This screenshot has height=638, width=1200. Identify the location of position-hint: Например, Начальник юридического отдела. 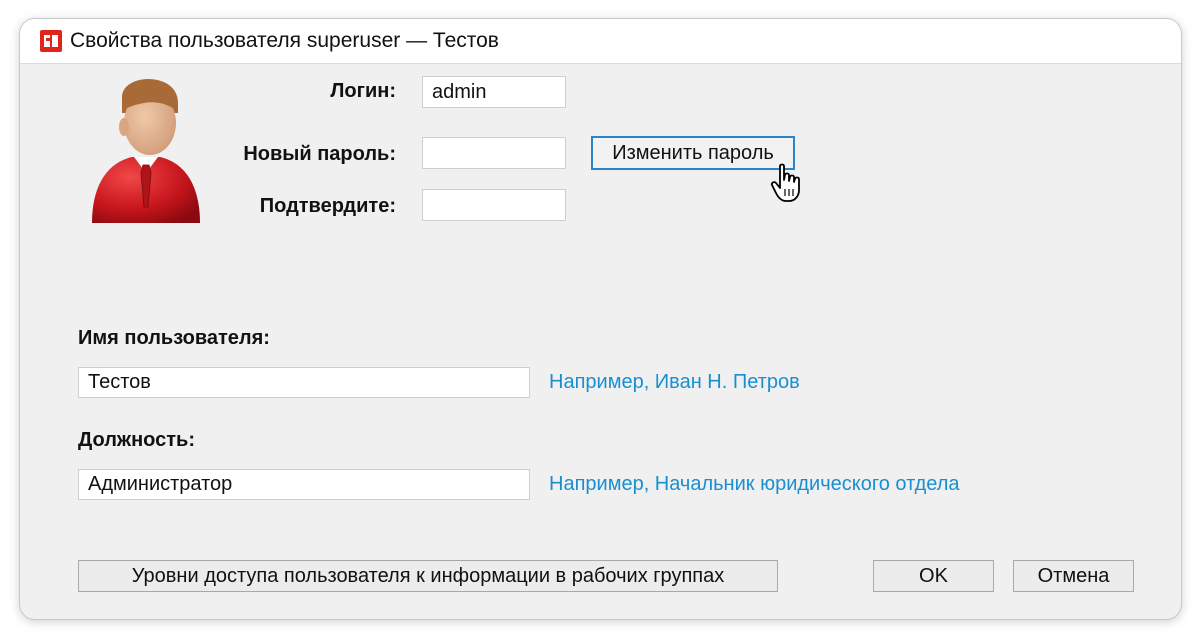
(754, 484).